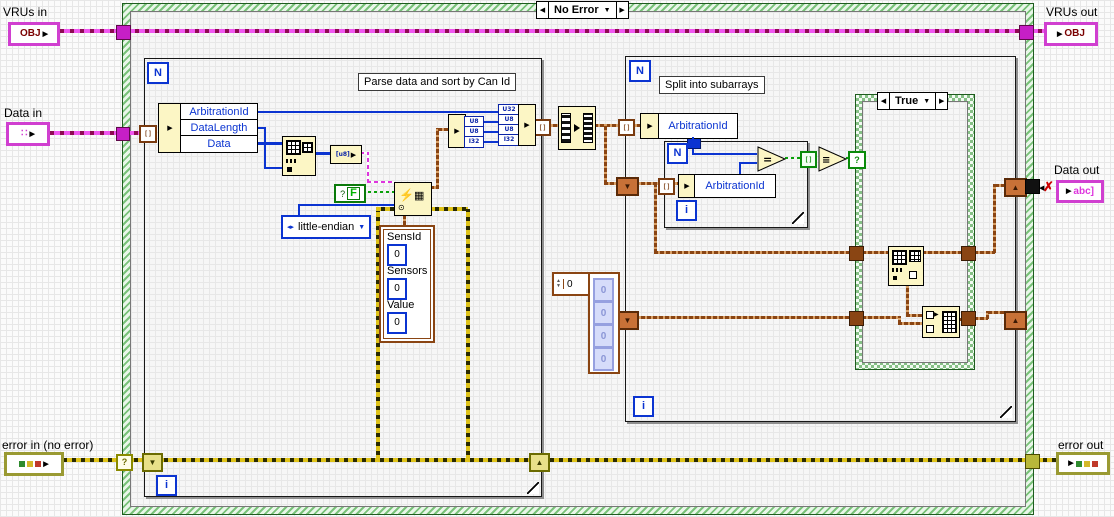  What do you see at coordinates (666, 186) in the screenshot?
I see `tunnel-autoindex-inner-in: [ ]` at bounding box center [666, 186].